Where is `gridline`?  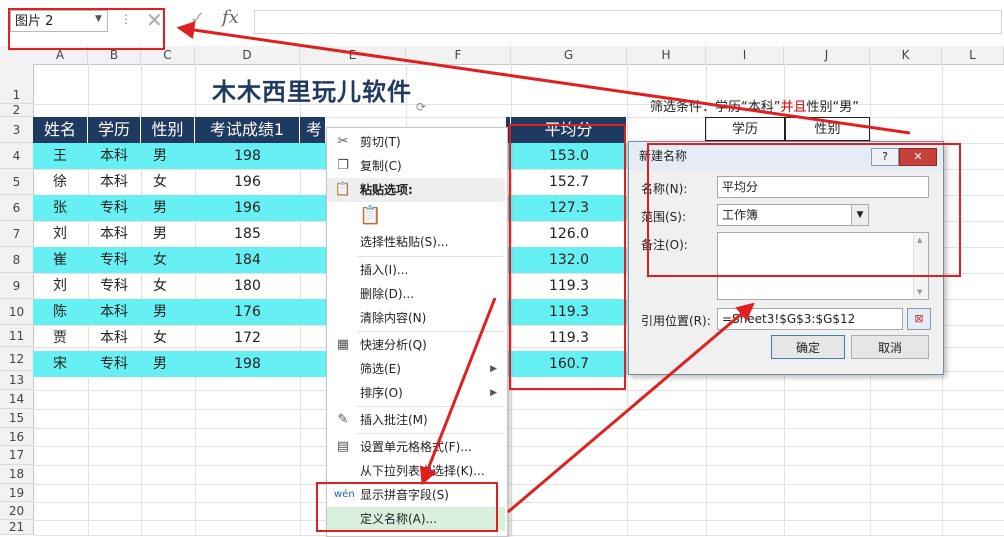
gridline is located at coordinates (518, 535).